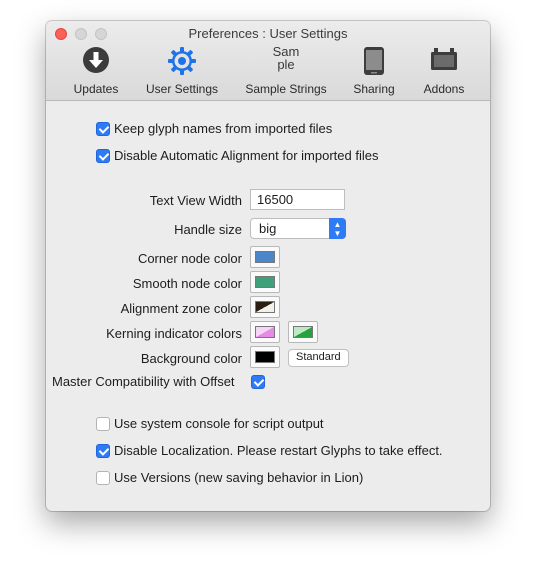 Image resolution: width=536 pixels, height=583 pixels. I want to click on background-color-label: Background color, so click(191, 358).